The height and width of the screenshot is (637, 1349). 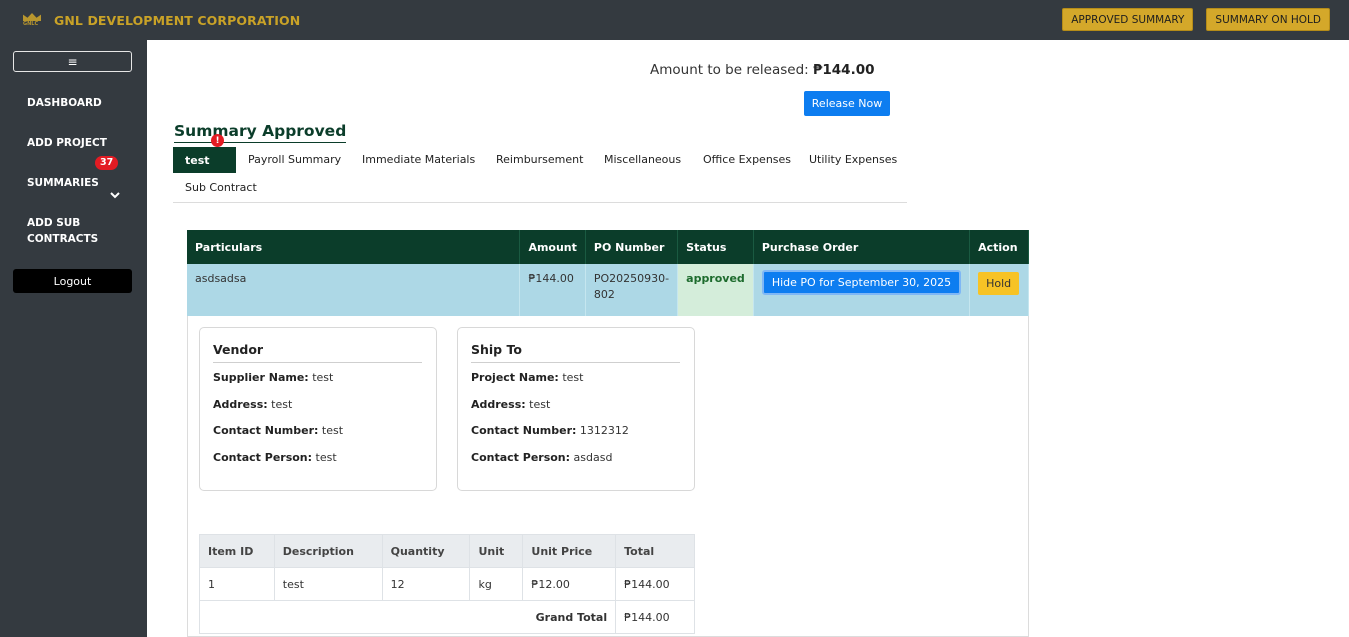 I want to click on release-amount-line: Amount to be released: ₱144.00, so click(x=762, y=70).